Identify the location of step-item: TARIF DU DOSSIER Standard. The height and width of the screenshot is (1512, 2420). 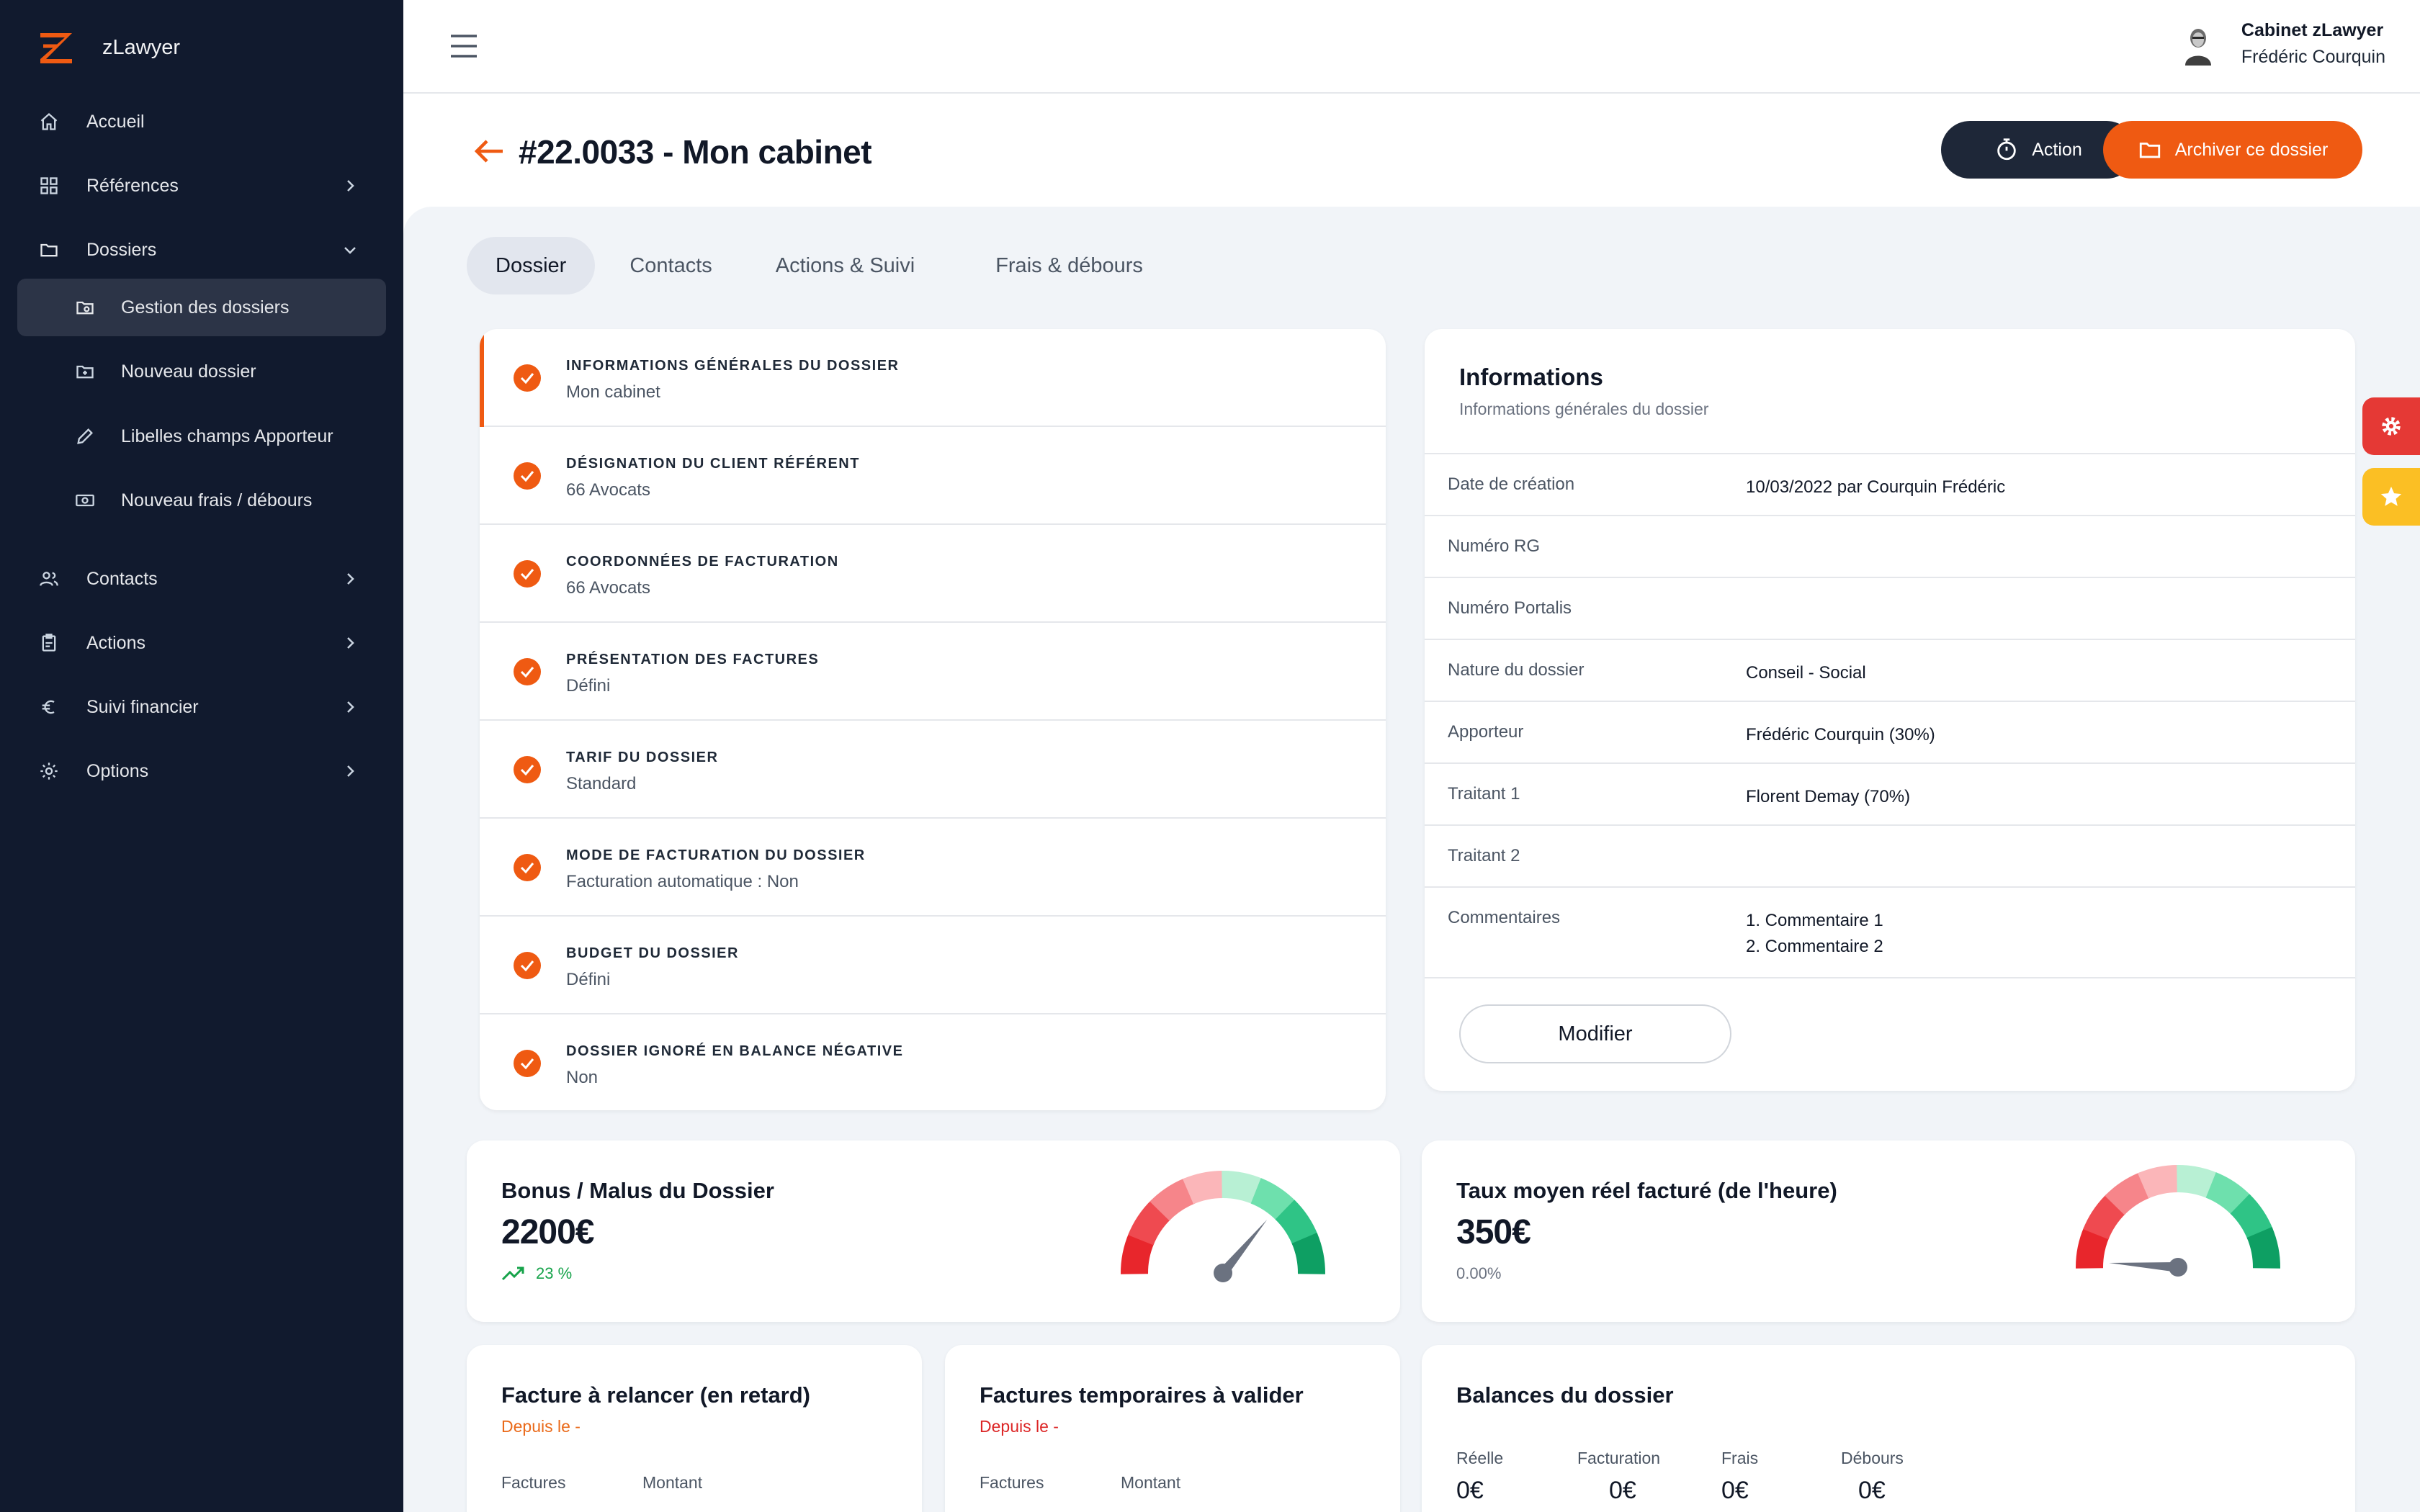
(933, 770).